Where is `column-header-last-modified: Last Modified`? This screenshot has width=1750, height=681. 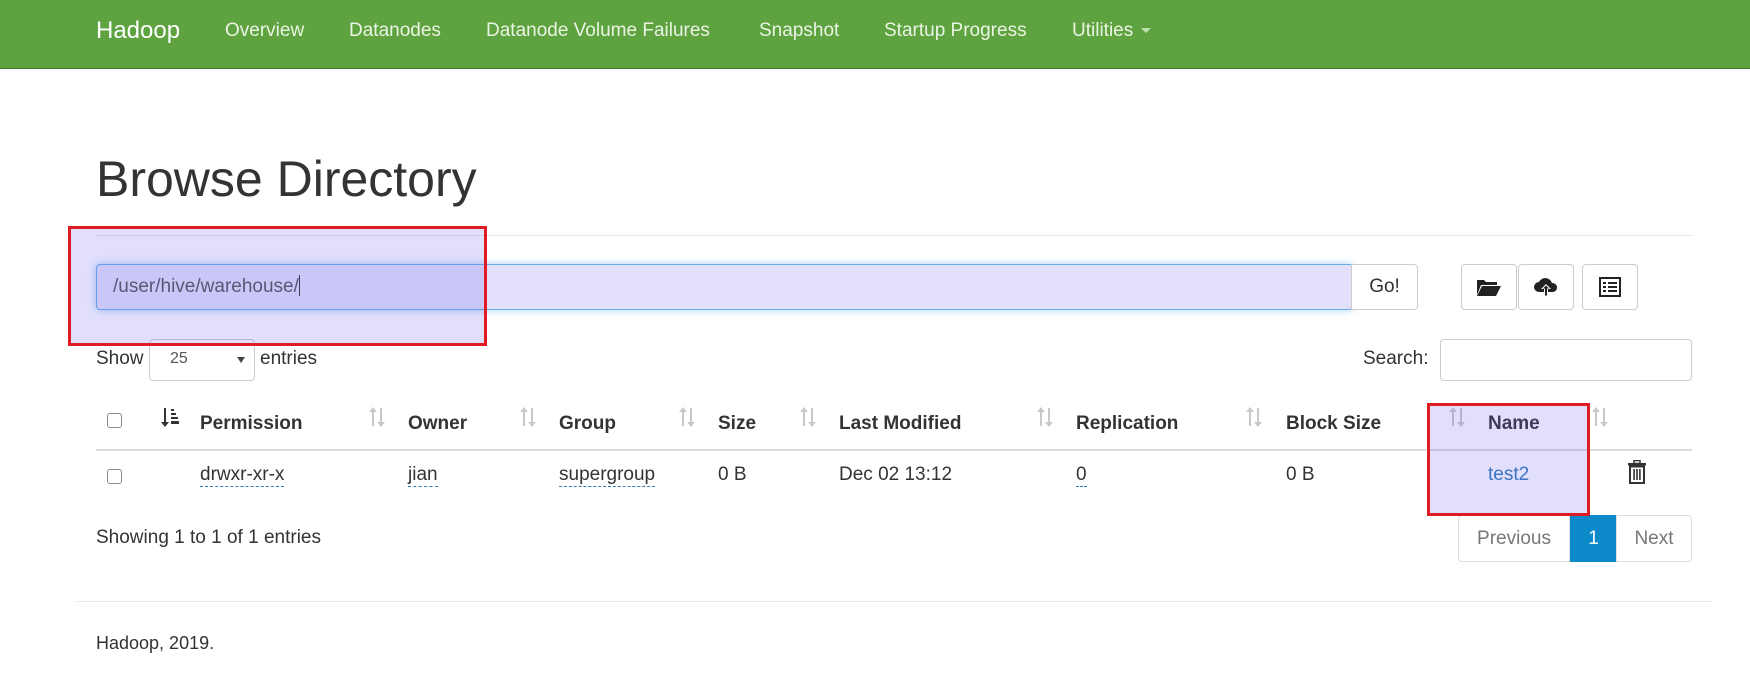
column-header-last-modified: Last Modified is located at coordinates (900, 424).